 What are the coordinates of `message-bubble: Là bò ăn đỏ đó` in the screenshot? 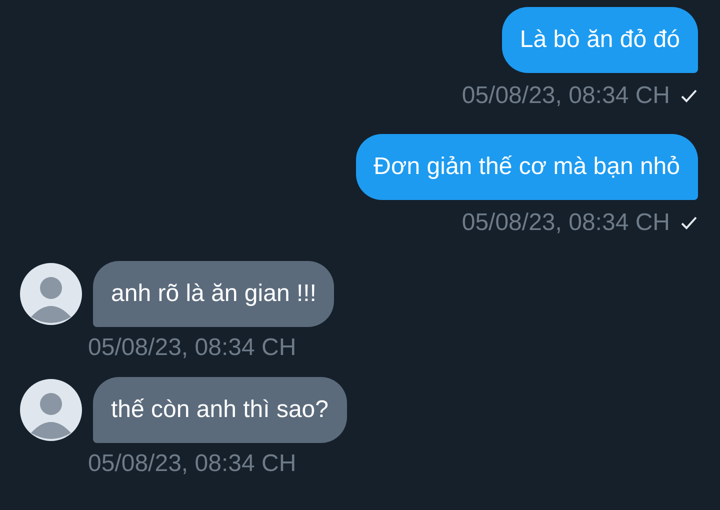 It's located at (600, 40).